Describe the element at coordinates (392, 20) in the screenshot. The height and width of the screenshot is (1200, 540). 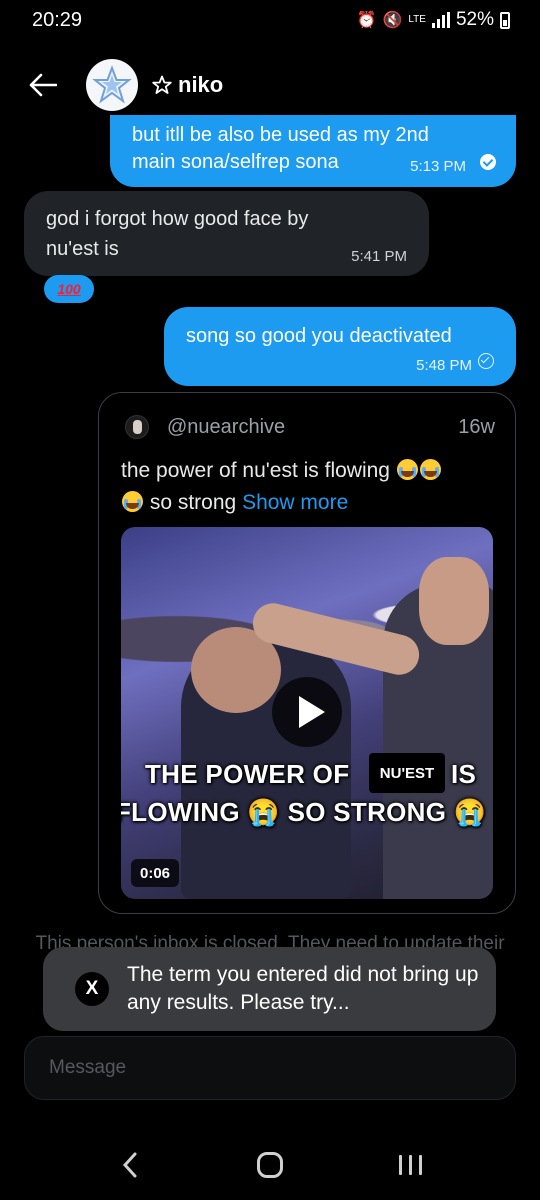
I see `mute-icon: 🔇` at that location.